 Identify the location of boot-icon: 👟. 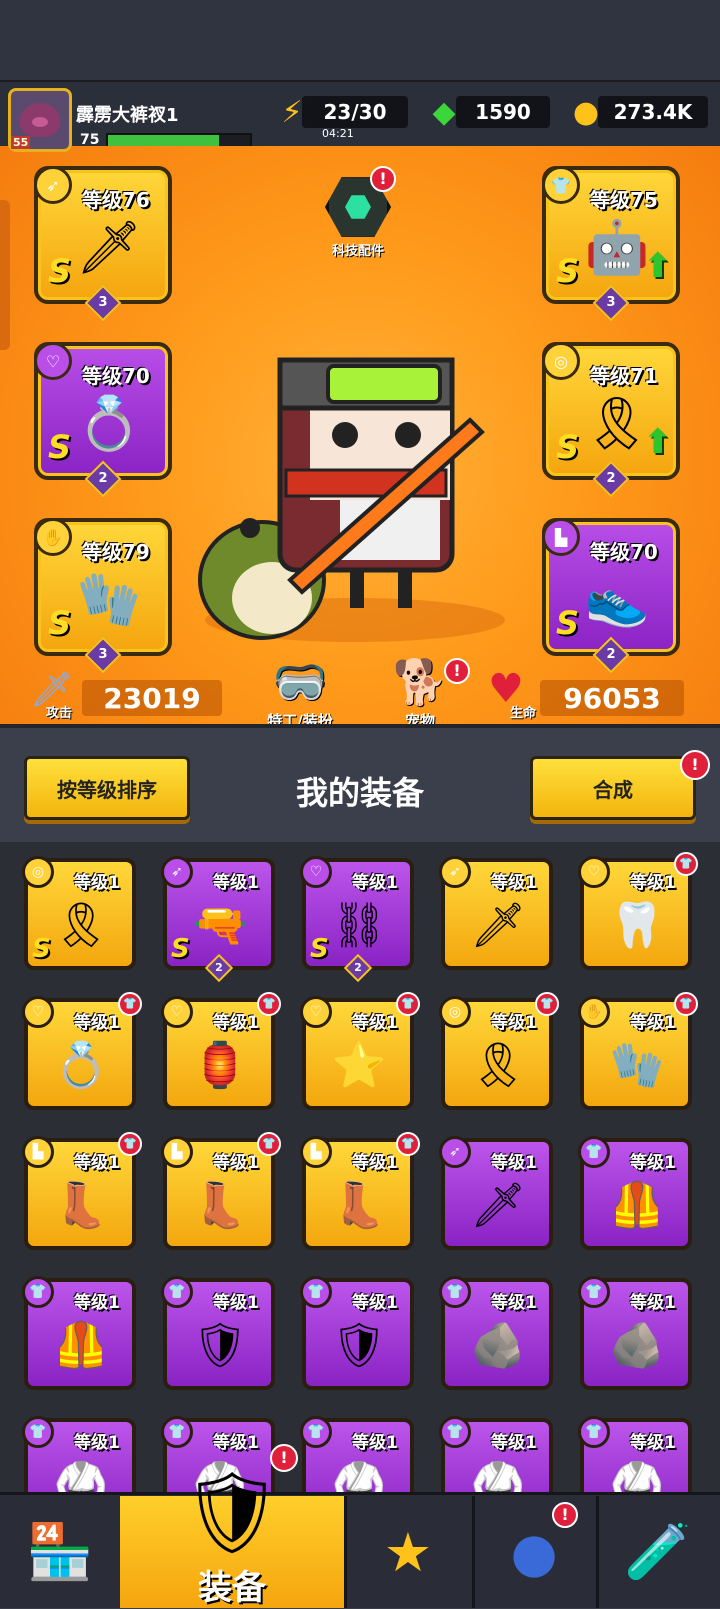
(617, 599).